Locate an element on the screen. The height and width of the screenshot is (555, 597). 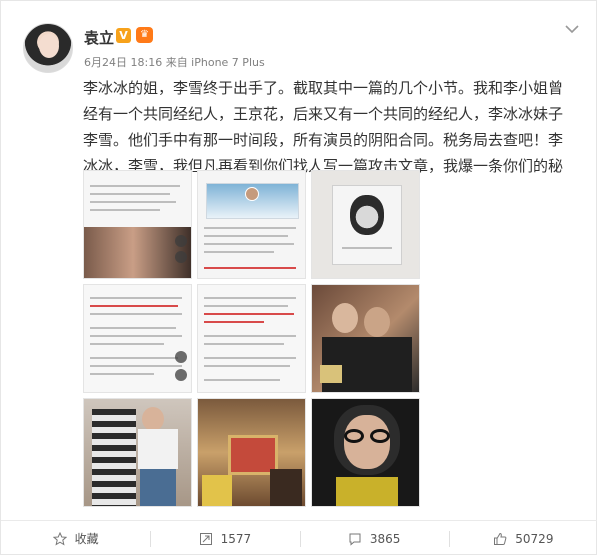
post-meta: 6月24日 18:16 来自 iPhone 7 Plus is located at coordinates (174, 62).